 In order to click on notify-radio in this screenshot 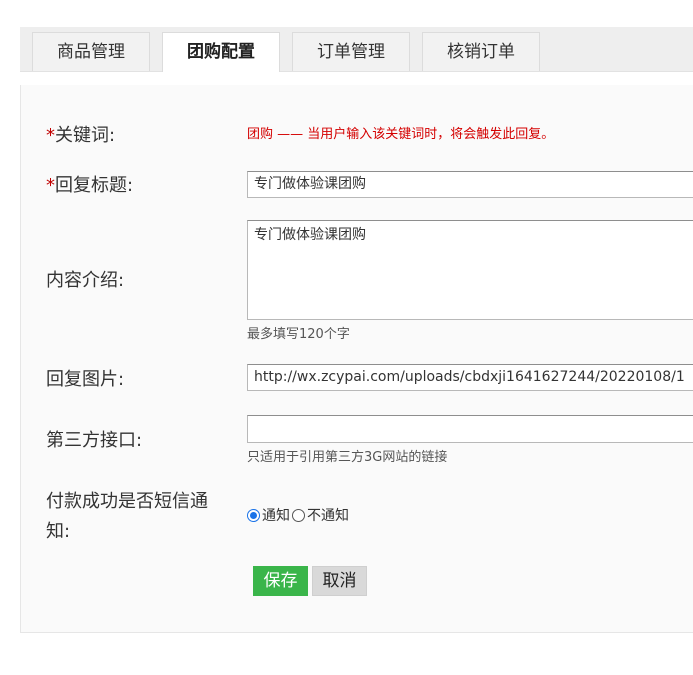, I will do `click(253, 515)`.